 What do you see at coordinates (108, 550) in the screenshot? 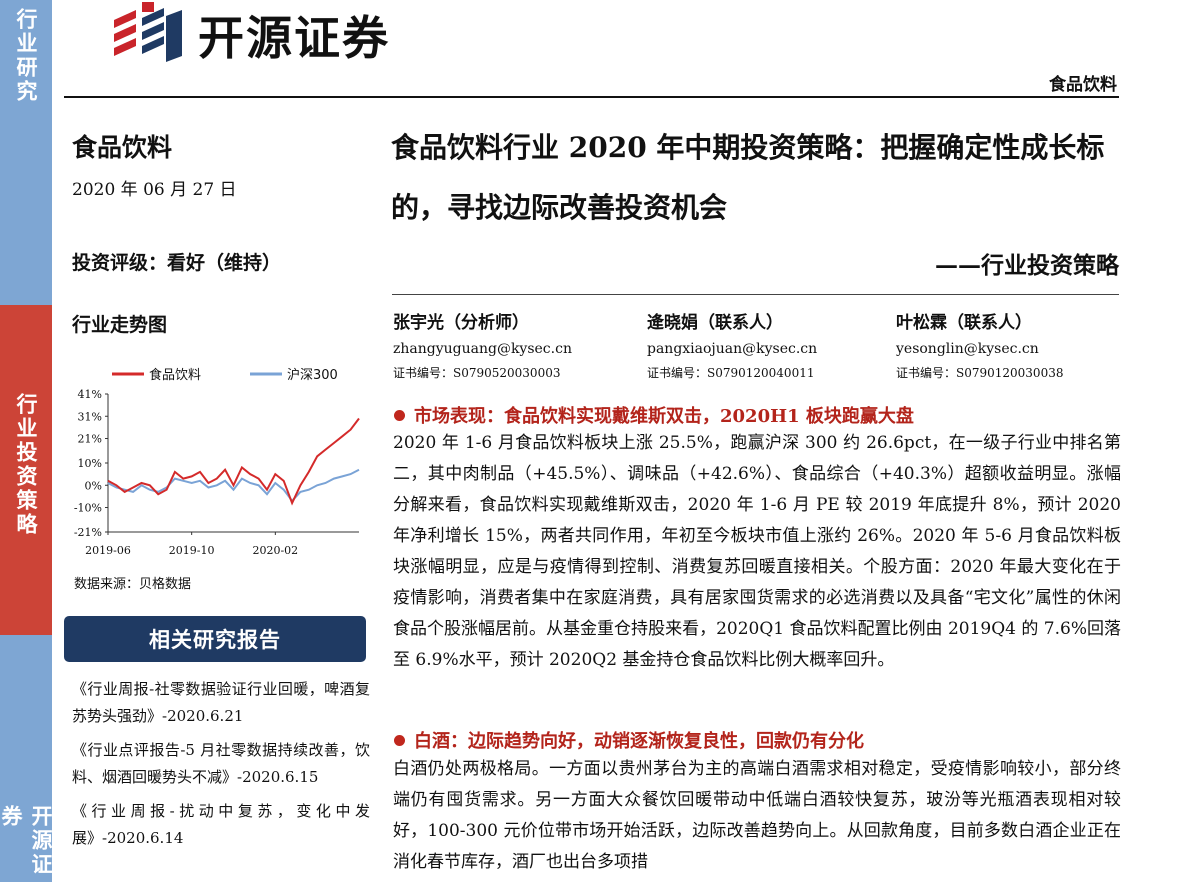
I see `x-tick-label: 2019-06` at bounding box center [108, 550].